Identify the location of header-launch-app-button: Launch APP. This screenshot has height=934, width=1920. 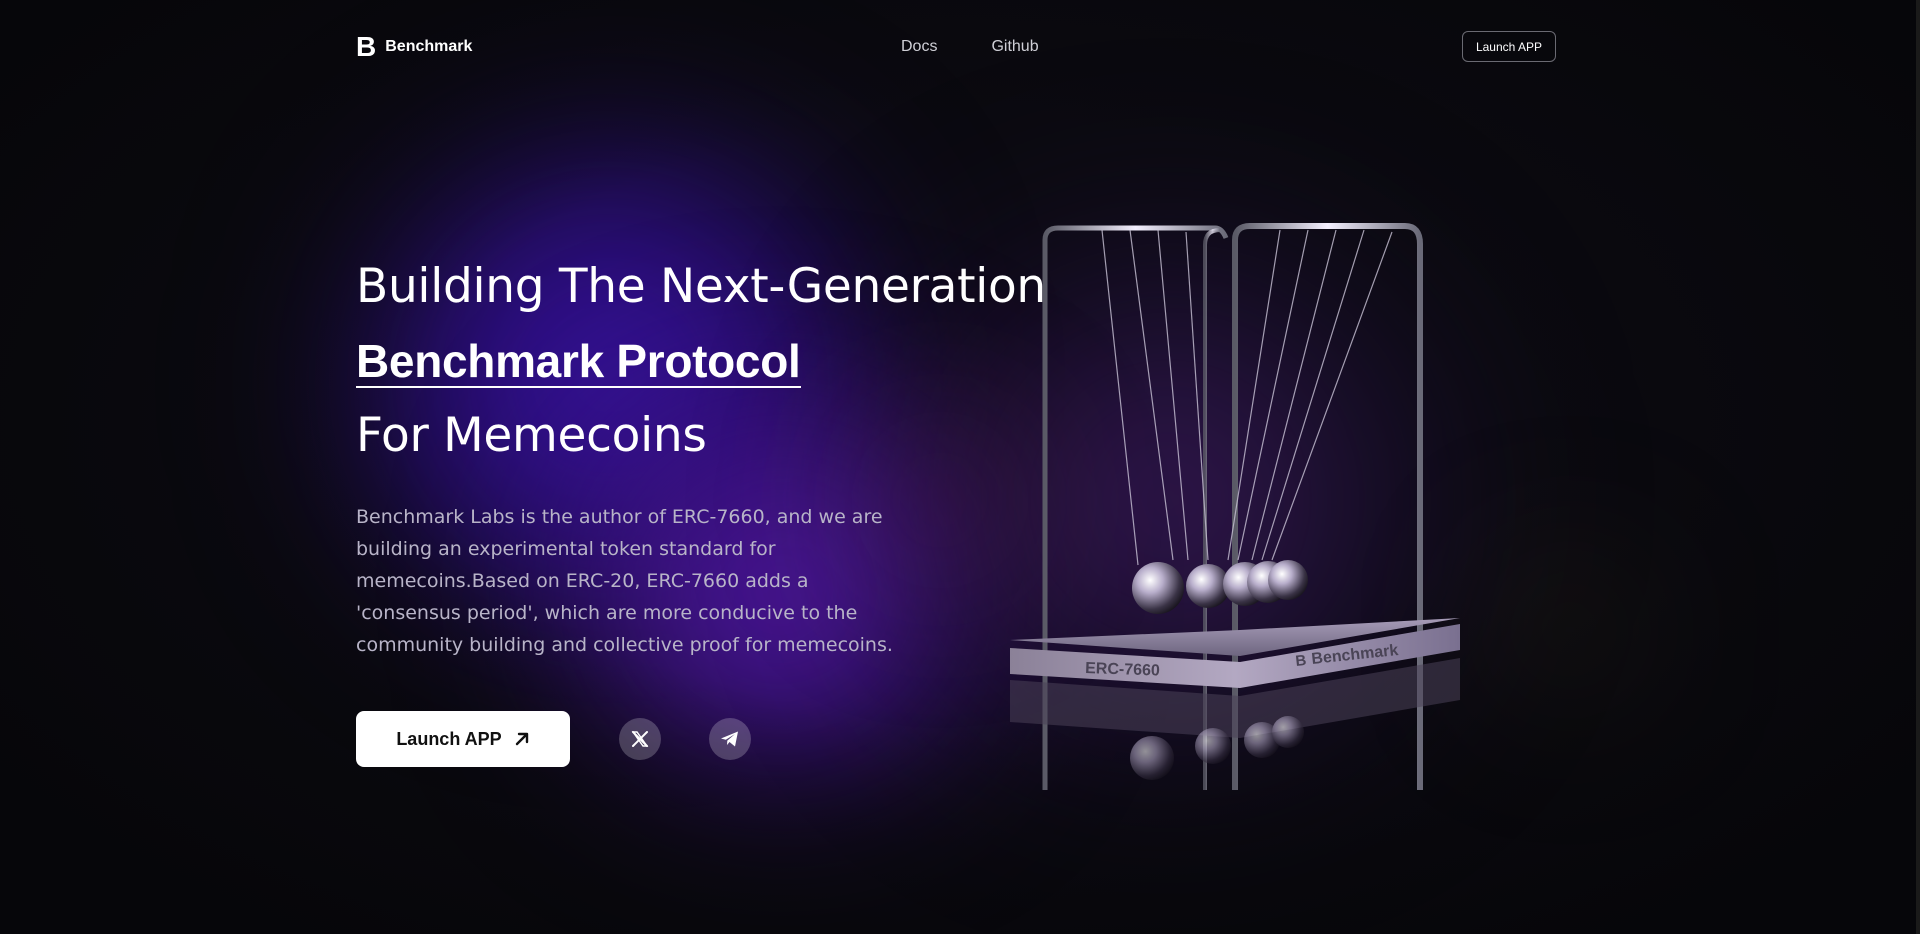
(1508, 46).